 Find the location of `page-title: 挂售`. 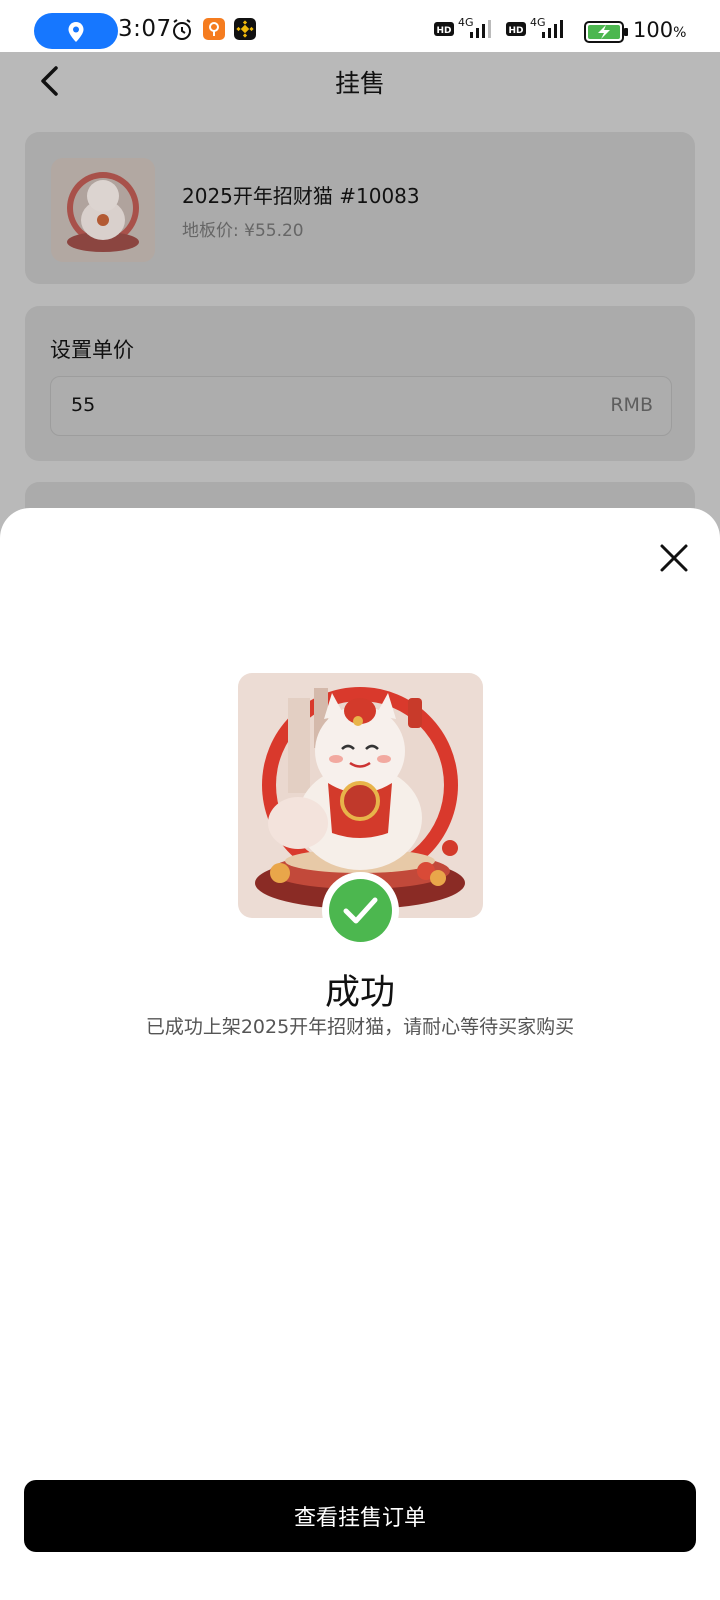

page-title: 挂售 is located at coordinates (359, 83).